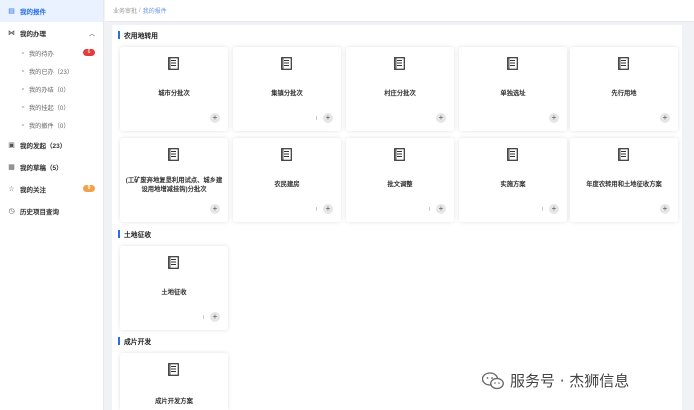  I want to click on sidebar-subitem-withdrawn: 我的撤件（0）, so click(51, 125).